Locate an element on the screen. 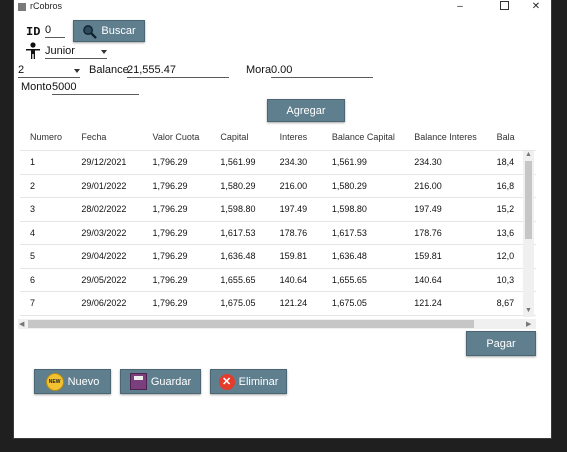 This screenshot has width=567, height=452. pagar-button: Pagar is located at coordinates (501, 343).